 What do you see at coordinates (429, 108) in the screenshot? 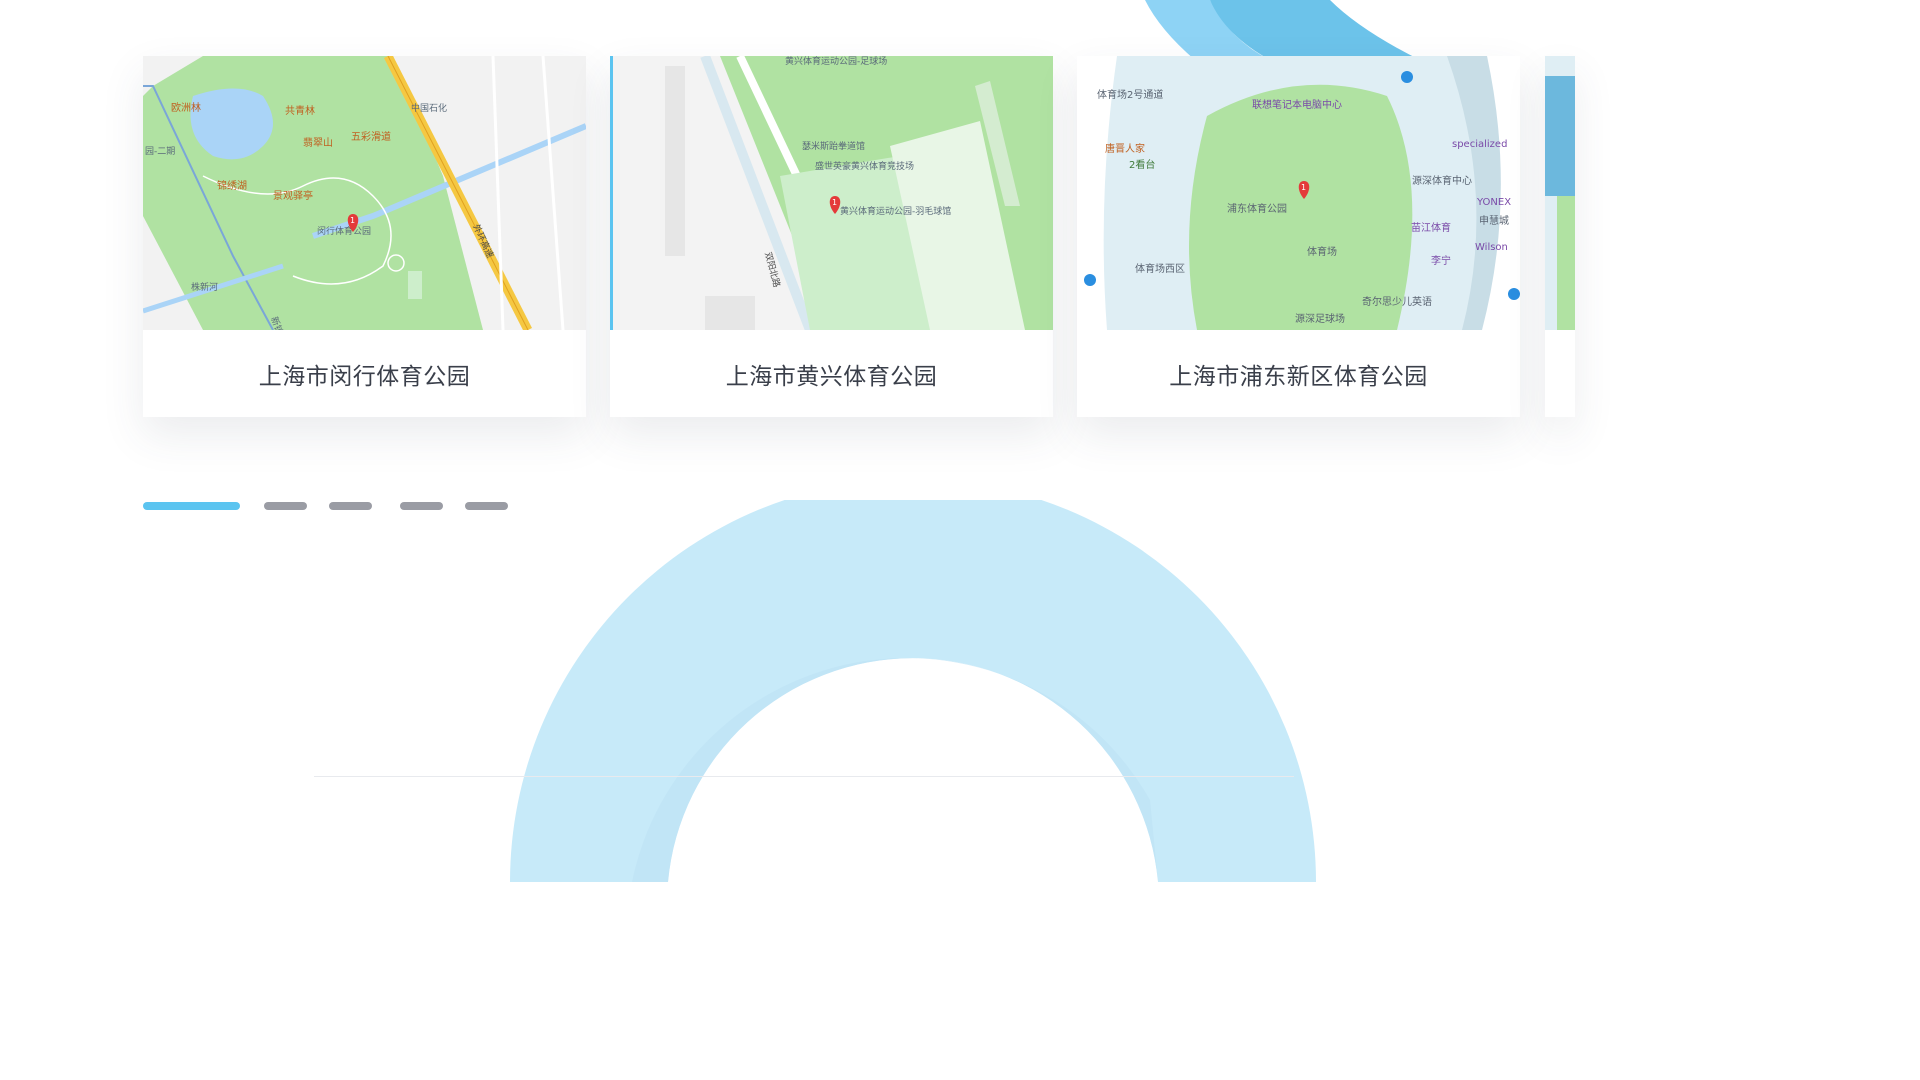
I see `map-label: 中国石化` at bounding box center [429, 108].